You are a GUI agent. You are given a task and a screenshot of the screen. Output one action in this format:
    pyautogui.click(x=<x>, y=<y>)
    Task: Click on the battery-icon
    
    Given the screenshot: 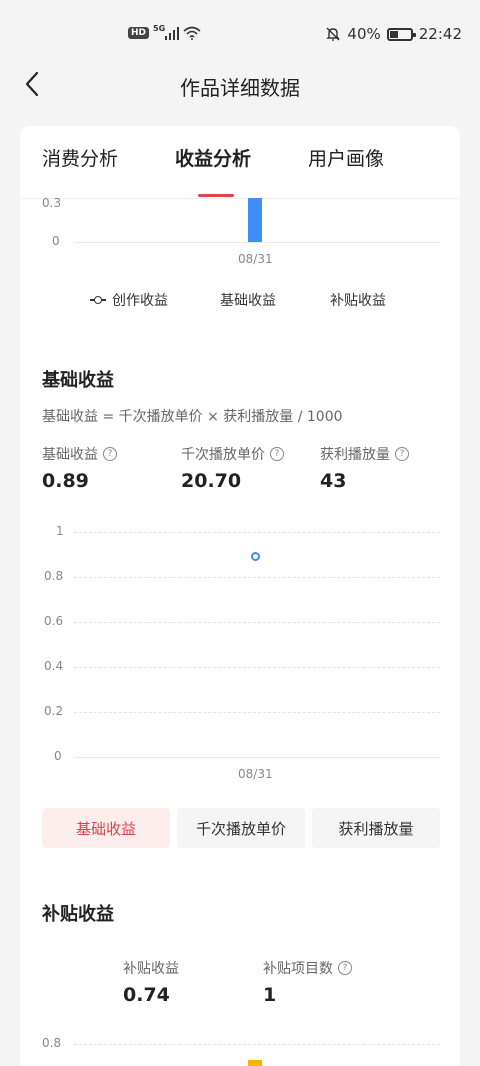 What is the action you would take?
    pyautogui.click(x=401, y=34)
    